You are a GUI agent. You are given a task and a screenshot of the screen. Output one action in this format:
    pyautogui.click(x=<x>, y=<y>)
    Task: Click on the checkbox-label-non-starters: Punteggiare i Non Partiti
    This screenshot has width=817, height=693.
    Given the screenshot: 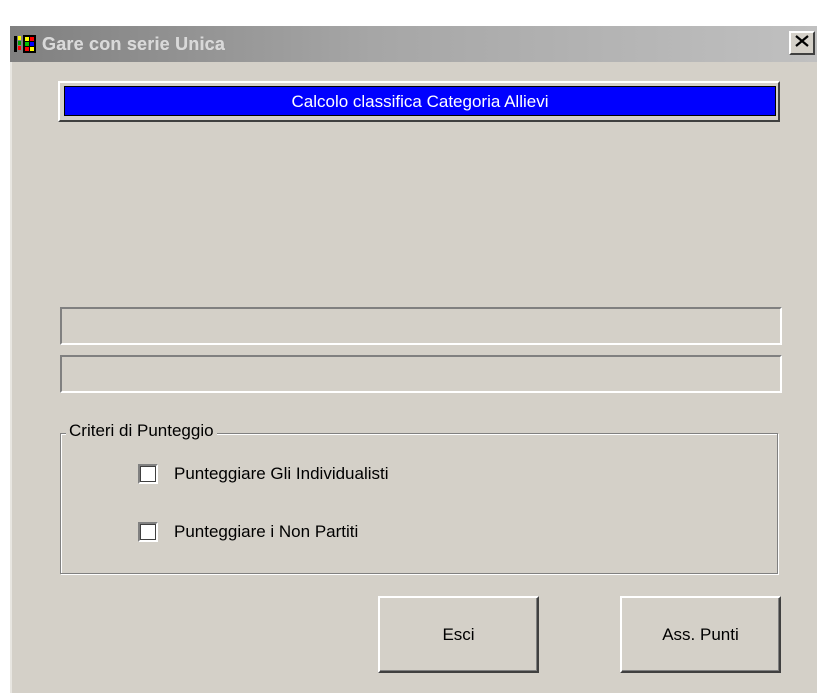 What is the action you would take?
    pyautogui.click(x=266, y=531)
    